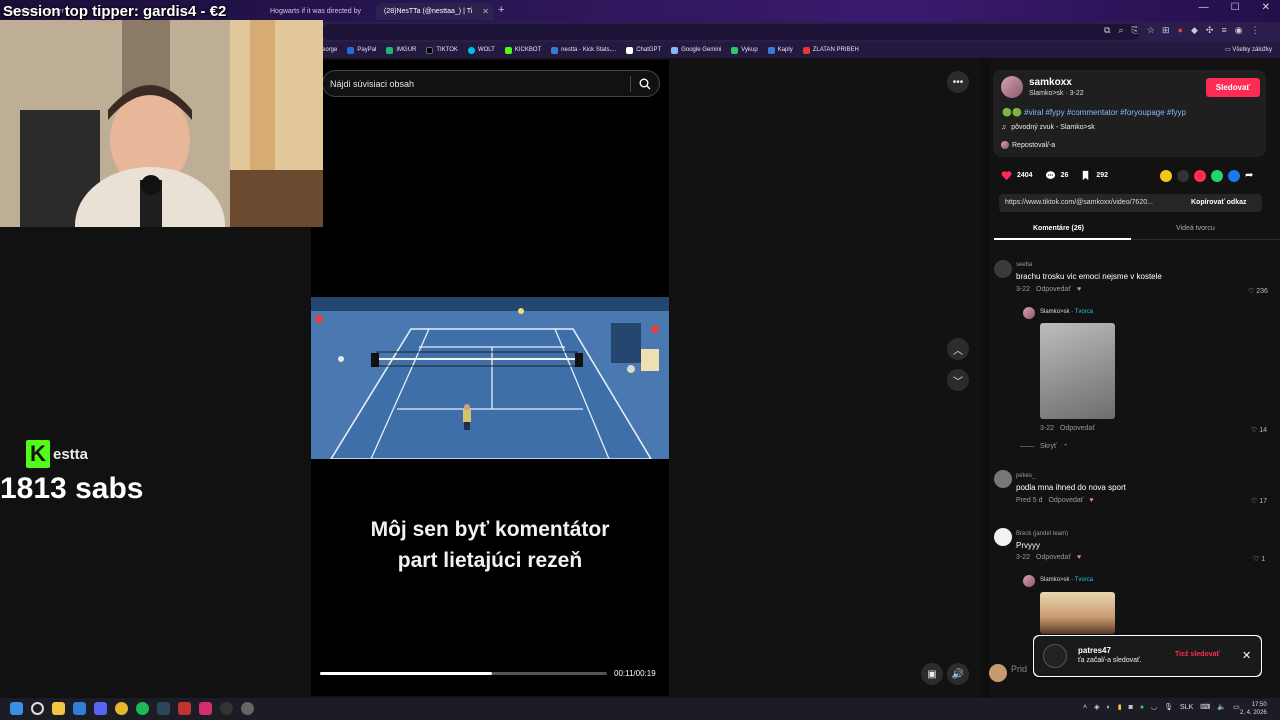  What do you see at coordinates (1048, 127) in the screenshot?
I see `sound-row: ♫ pôvodný zvuk - Slamko>sk` at bounding box center [1048, 127].